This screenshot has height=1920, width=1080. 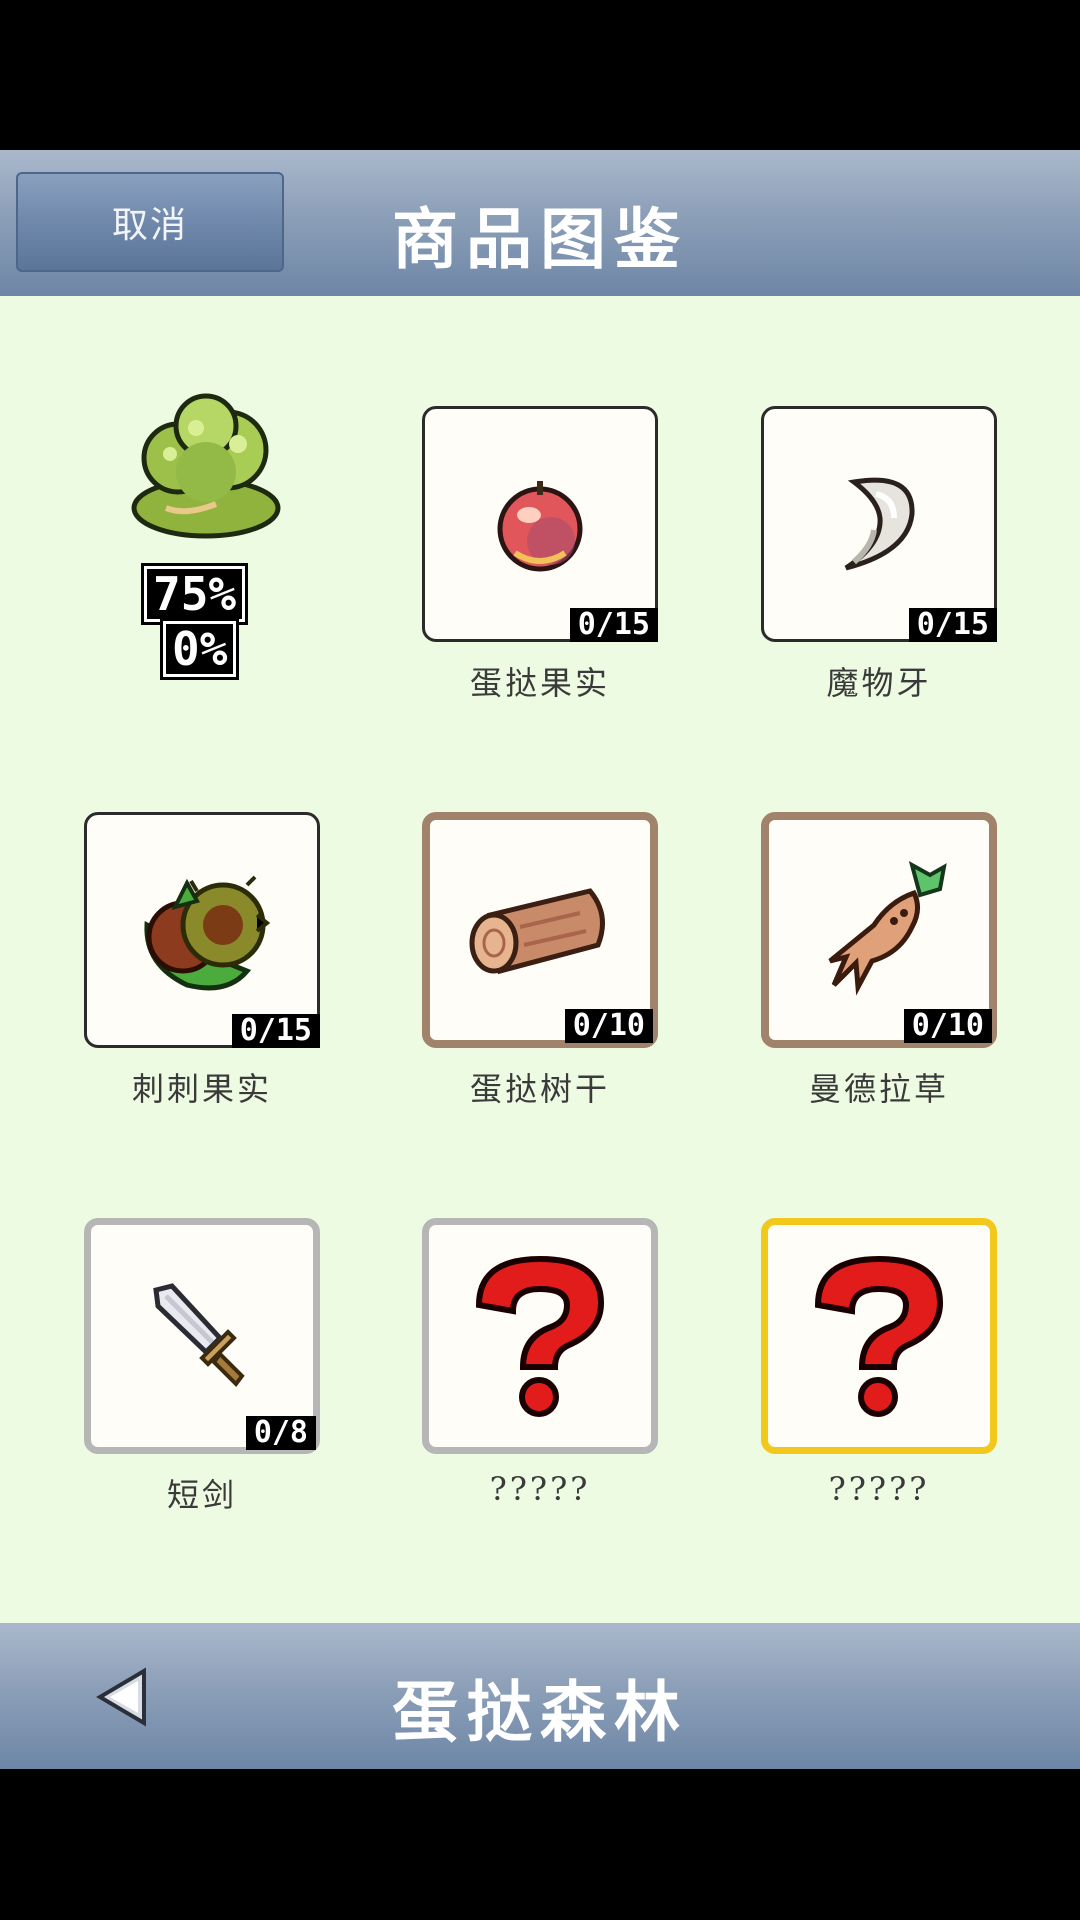 What do you see at coordinates (878, 1089) in the screenshot?
I see `item-name: 曼德拉草` at bounding box center [878, 1089].